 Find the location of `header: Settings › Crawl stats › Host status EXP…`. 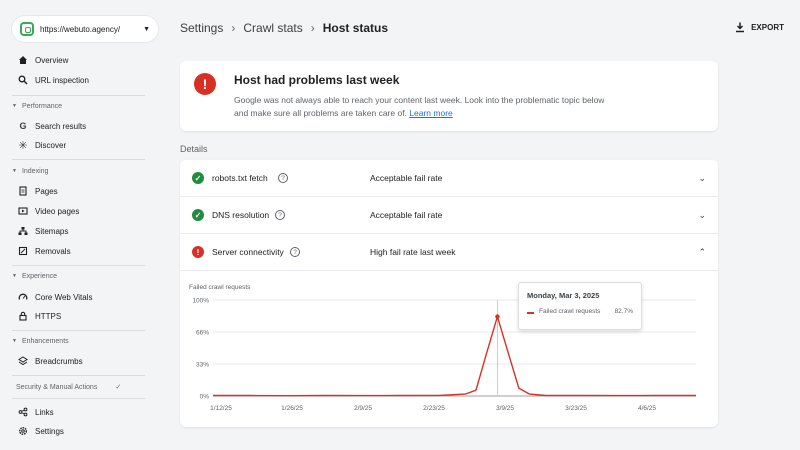

header: Settings › Crawl stats › Host status EXP… is located at coordinates (480, 28).